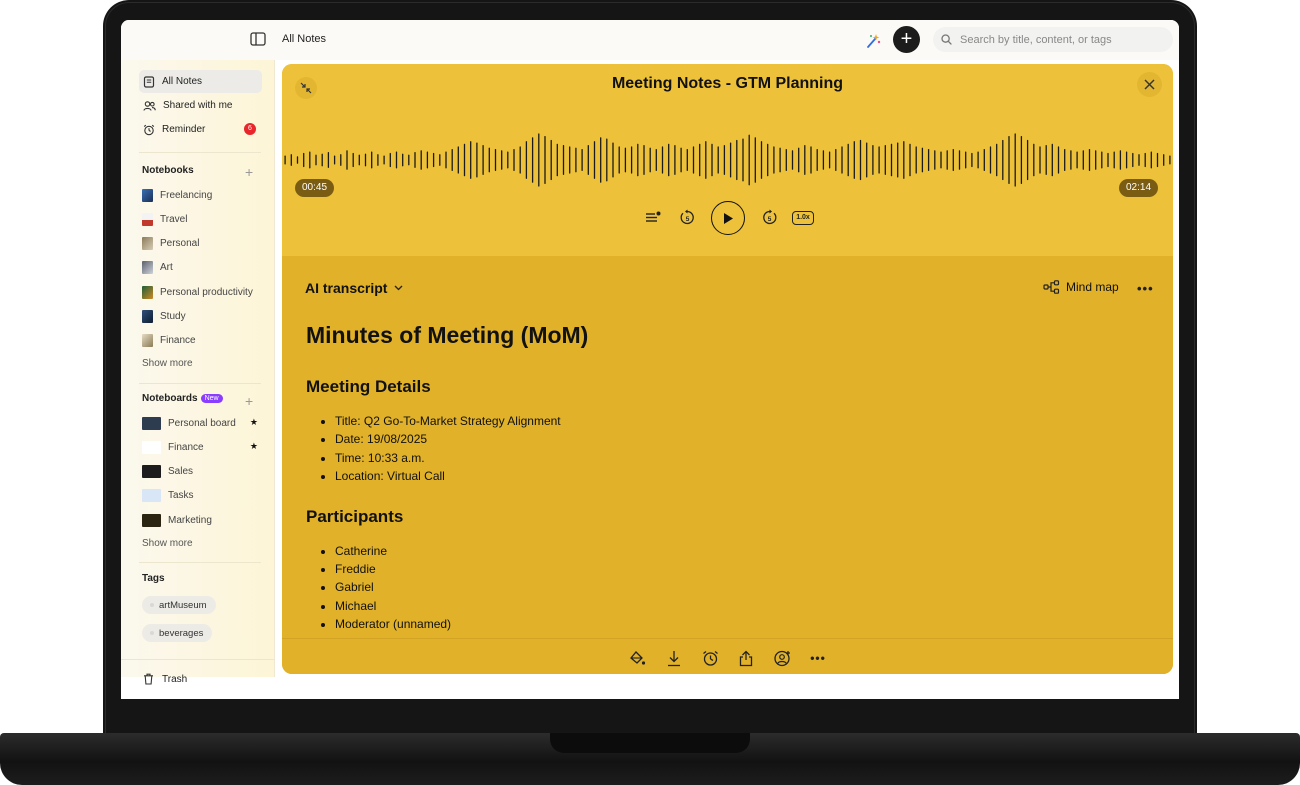 This screenshot has height=785, width=1300. I want to click on notebook-item: Freelancing, so click(202, 195).